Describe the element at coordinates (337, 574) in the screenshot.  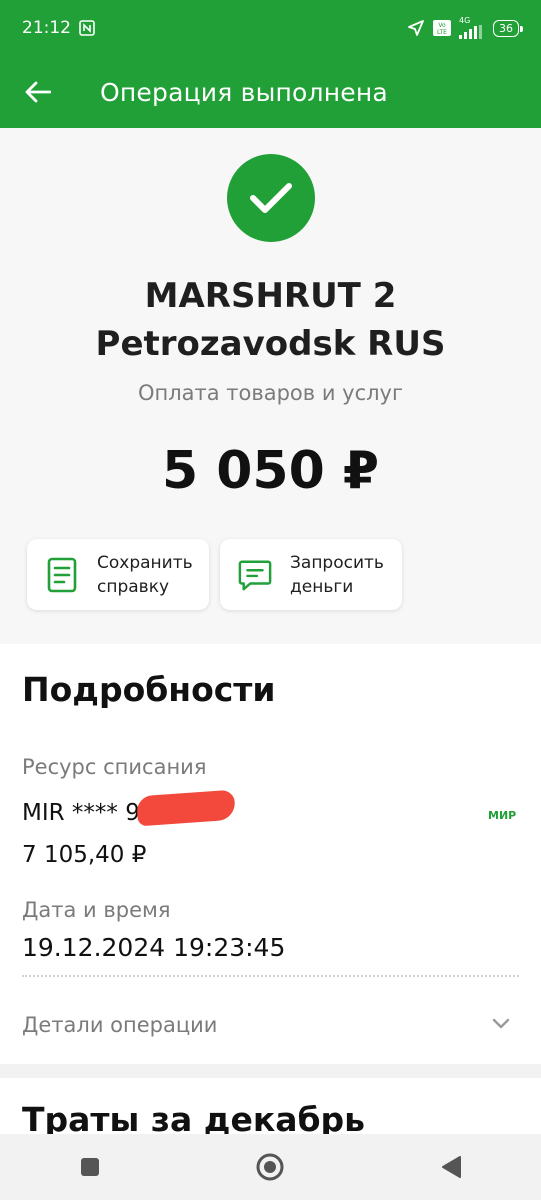
I see `request-money-label: Запросить деньги` at that location.